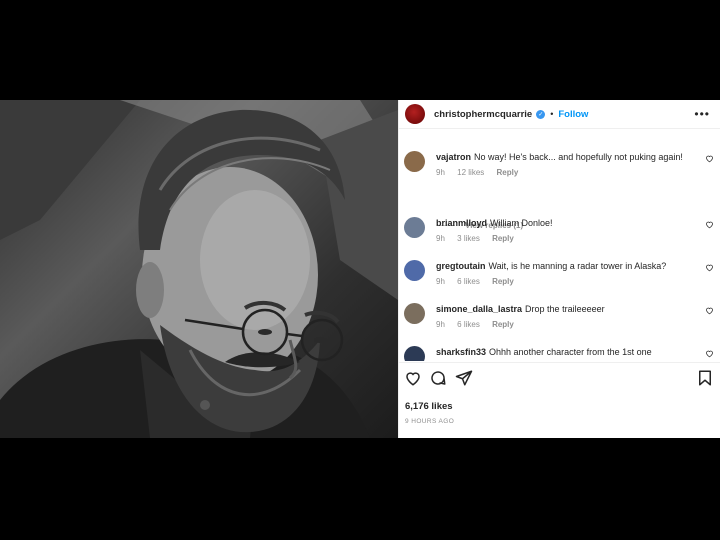 The width and height of the screenshot is (720, 540). What do you see at coordinates (564, 223) in the screenshot?
I see `comment-line: brianmlloyd William Donloe!` at bounding box center [564, 223].